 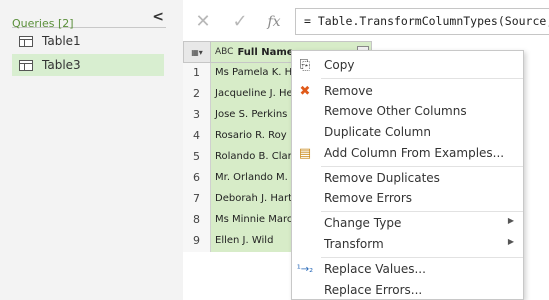 What do you see at coordinates (407, 244) in the screenshot?
I see `menu-item-transform: Transform ▶` at bounding box center [407, 244].